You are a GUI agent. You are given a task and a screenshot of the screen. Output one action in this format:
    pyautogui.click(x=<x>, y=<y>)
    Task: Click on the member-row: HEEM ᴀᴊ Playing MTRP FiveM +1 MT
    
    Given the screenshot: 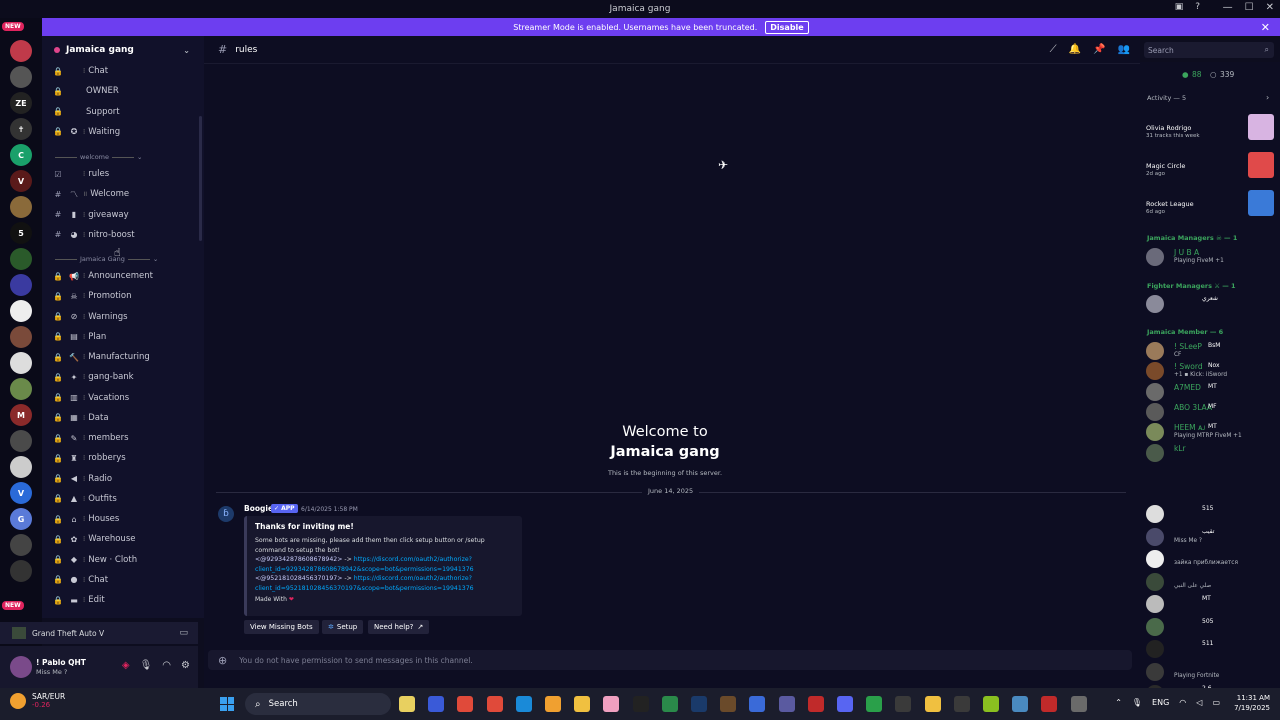 What is the action you would take?
    pyautogui.click(x=1210, y=432)
    